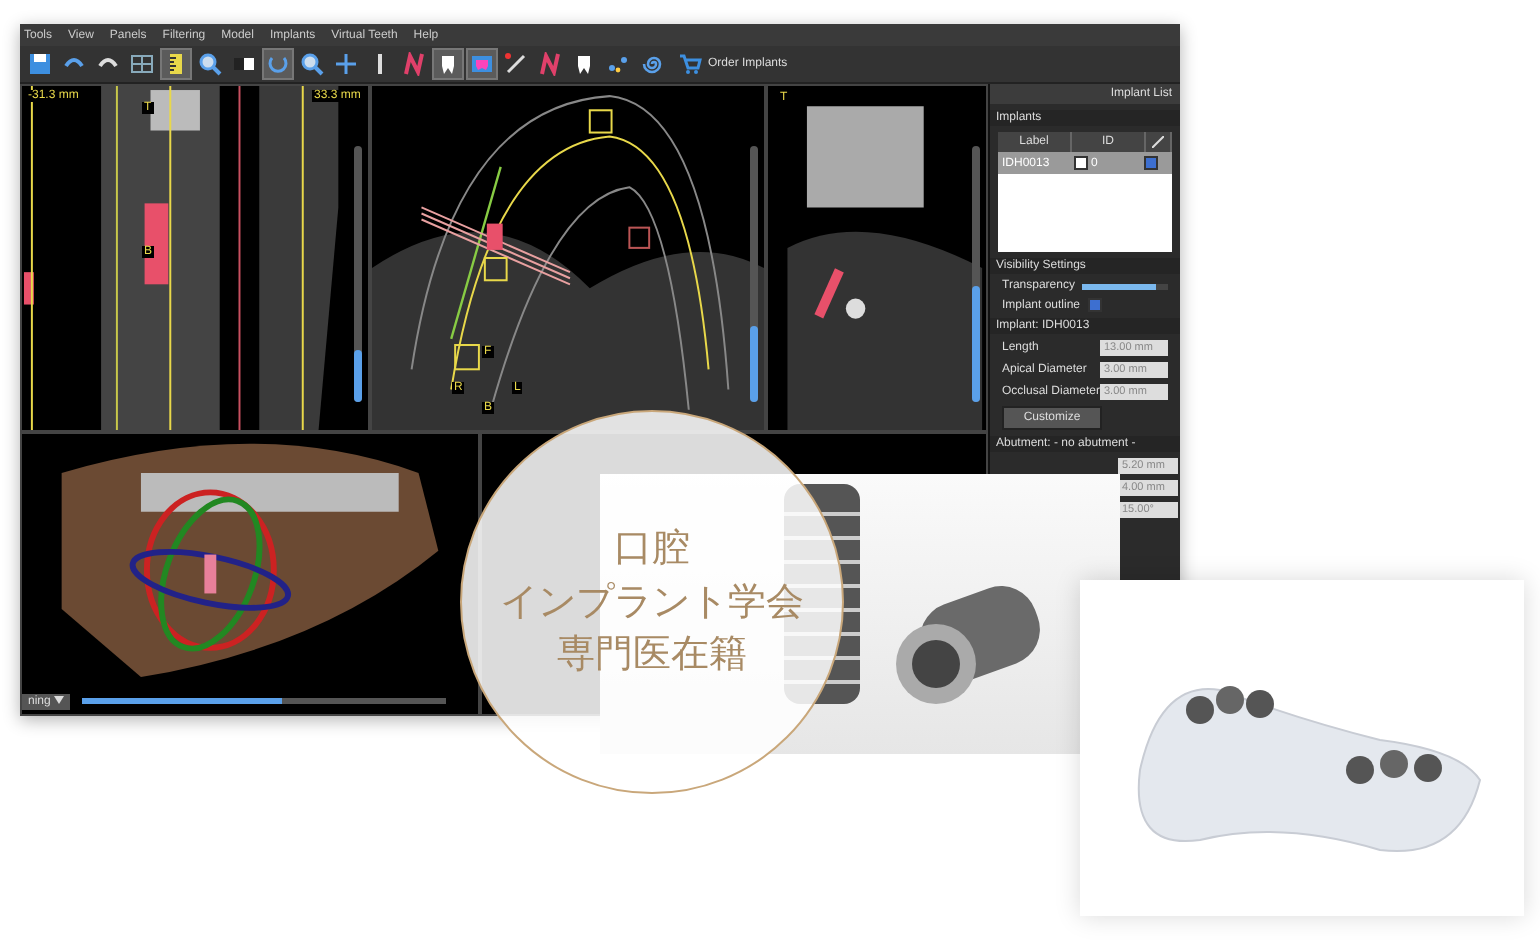 The height and width of the screenshot is (952, 1540). I want to click on caret-icon, so click(59, 700).